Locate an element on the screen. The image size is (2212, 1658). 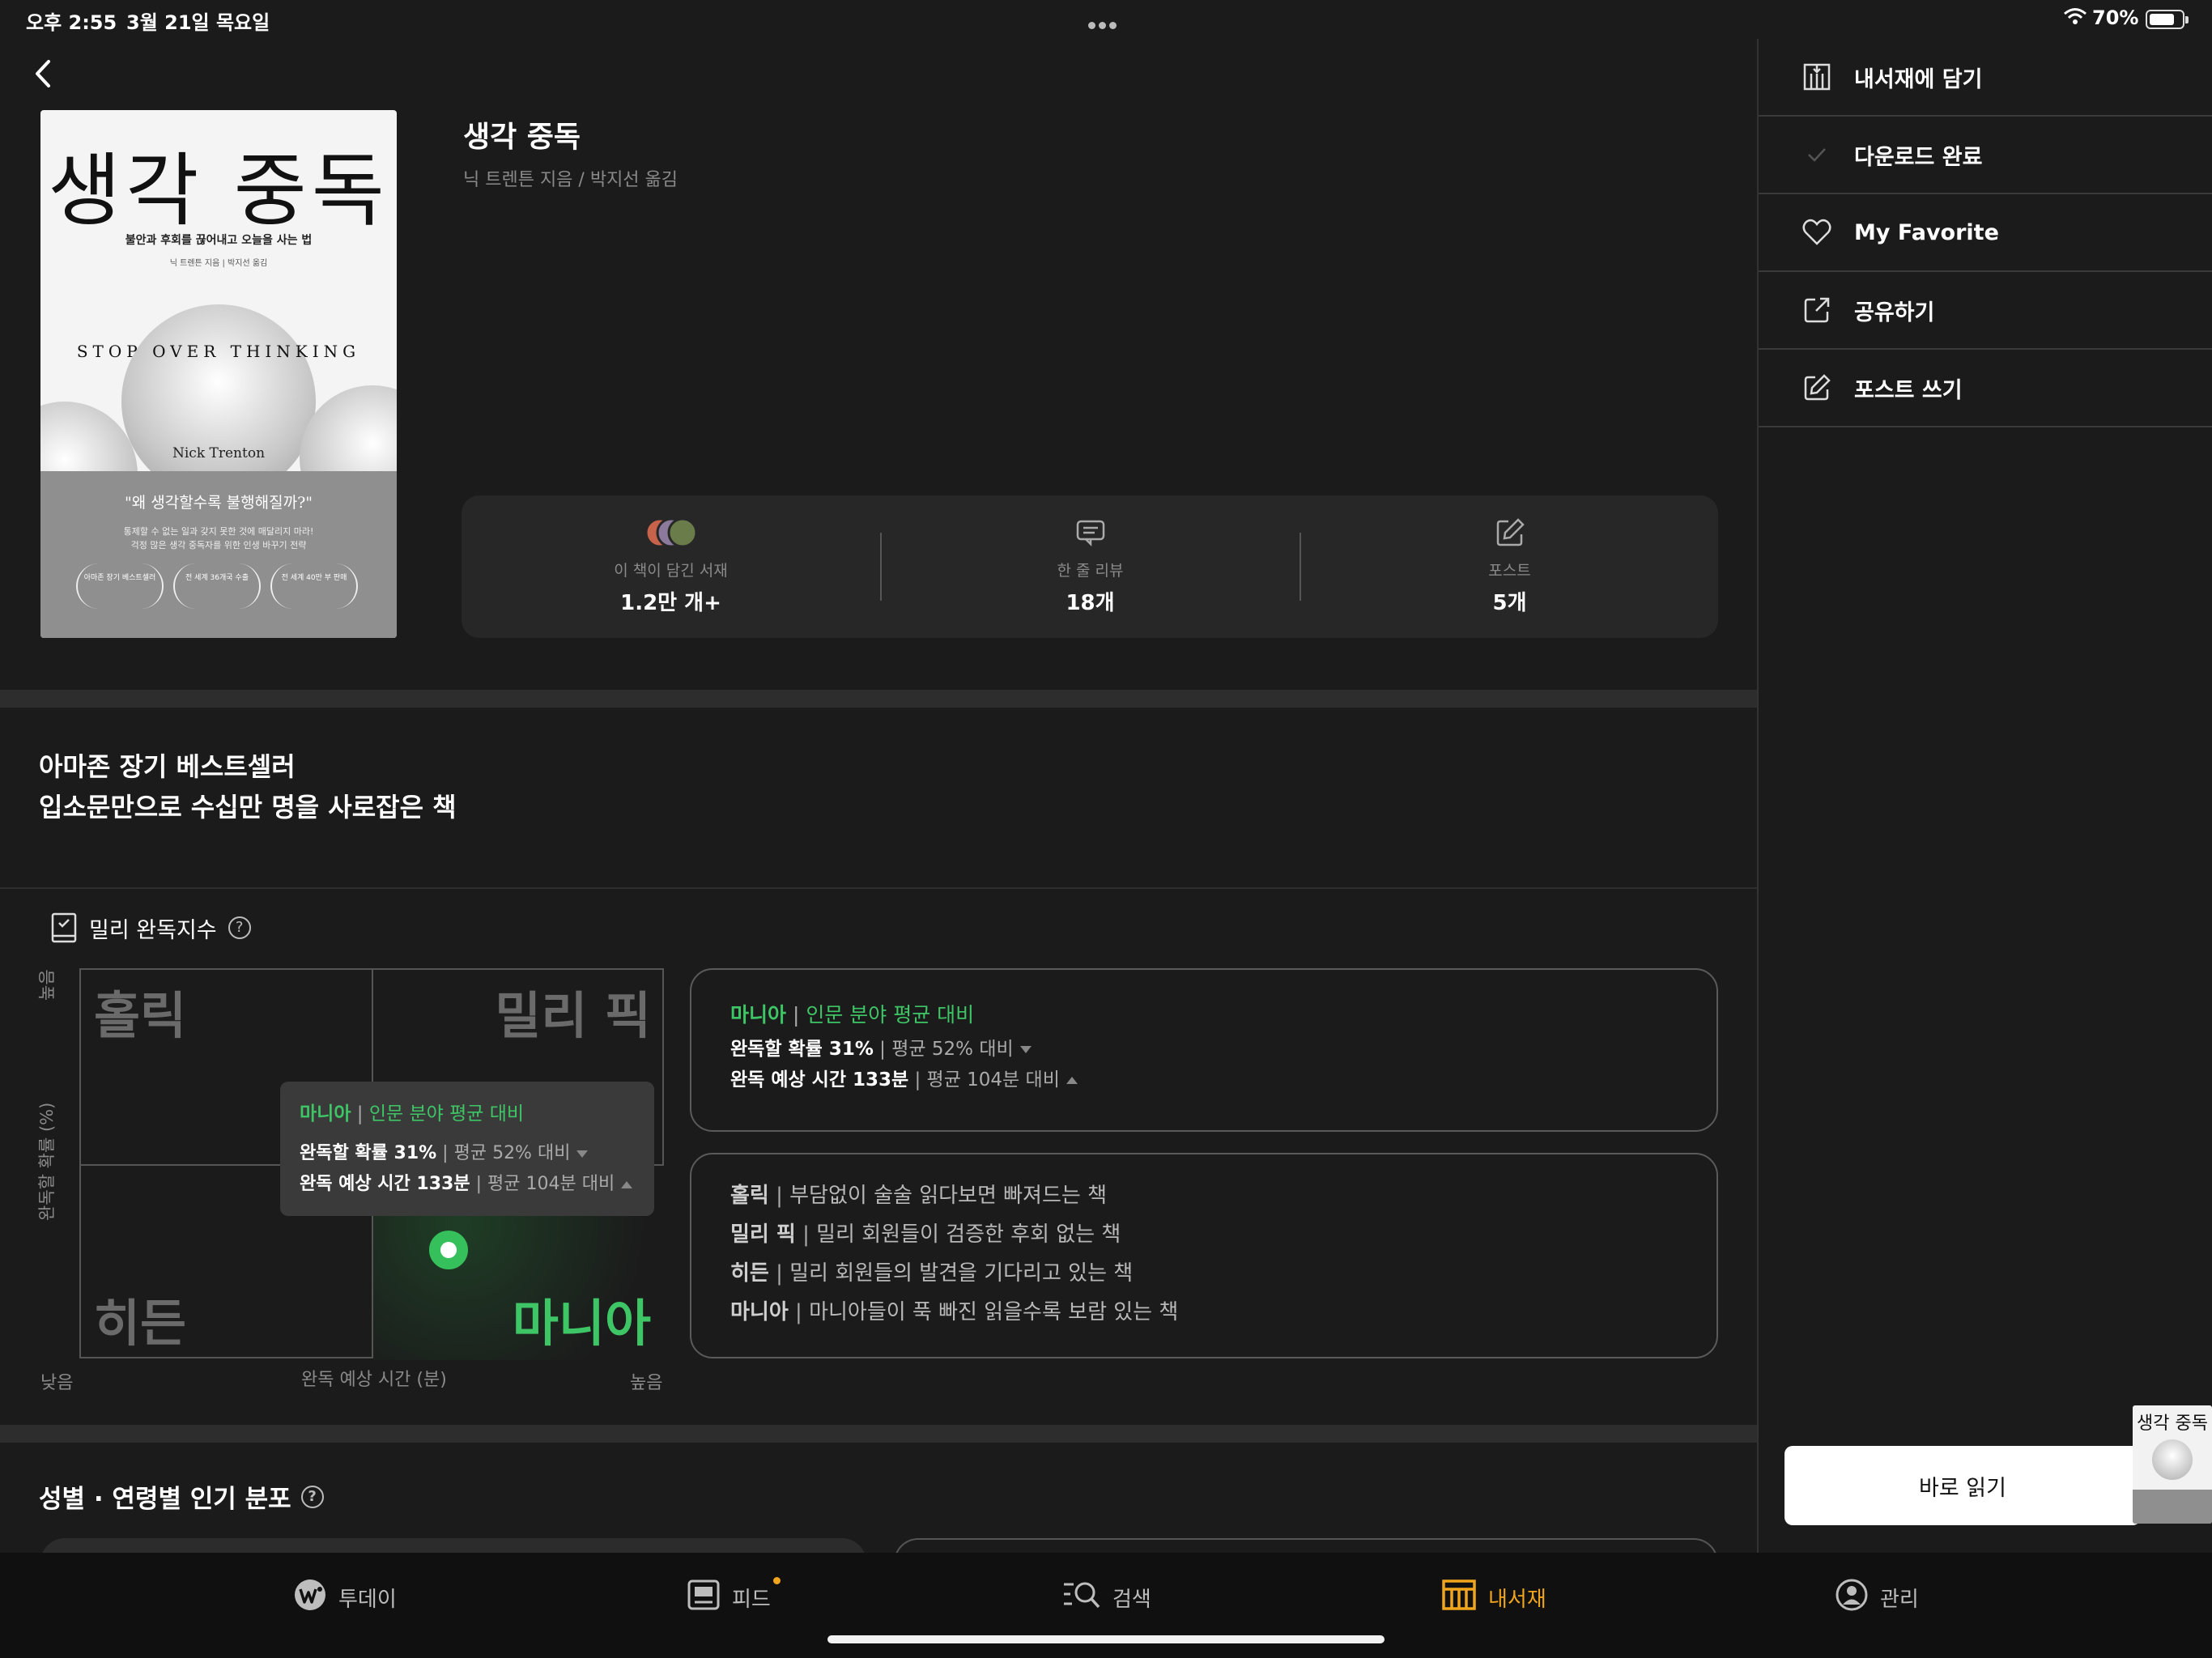
menu-label: 다운로드 완료 is located at coordinates (1919, 157).